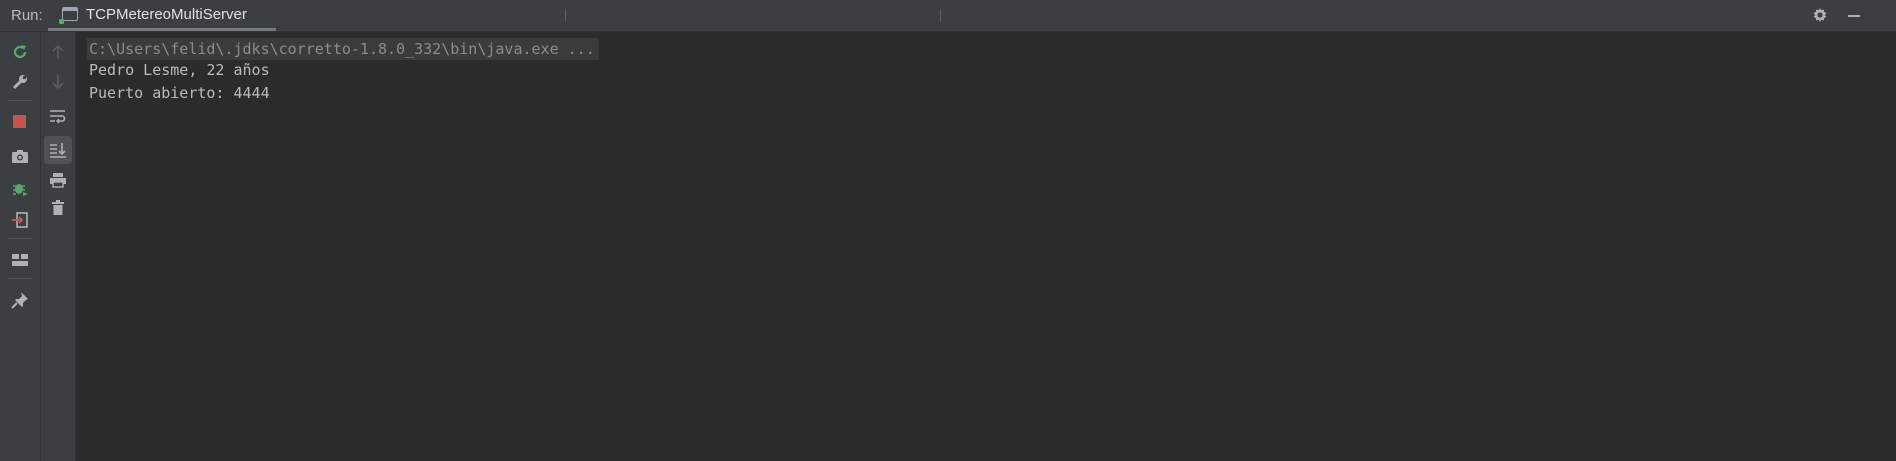 The image size is (1896, 461). I want to click on run-tab-tcpmetereomultiserver: TCPMetereoMultiServer, so click(162, 15).